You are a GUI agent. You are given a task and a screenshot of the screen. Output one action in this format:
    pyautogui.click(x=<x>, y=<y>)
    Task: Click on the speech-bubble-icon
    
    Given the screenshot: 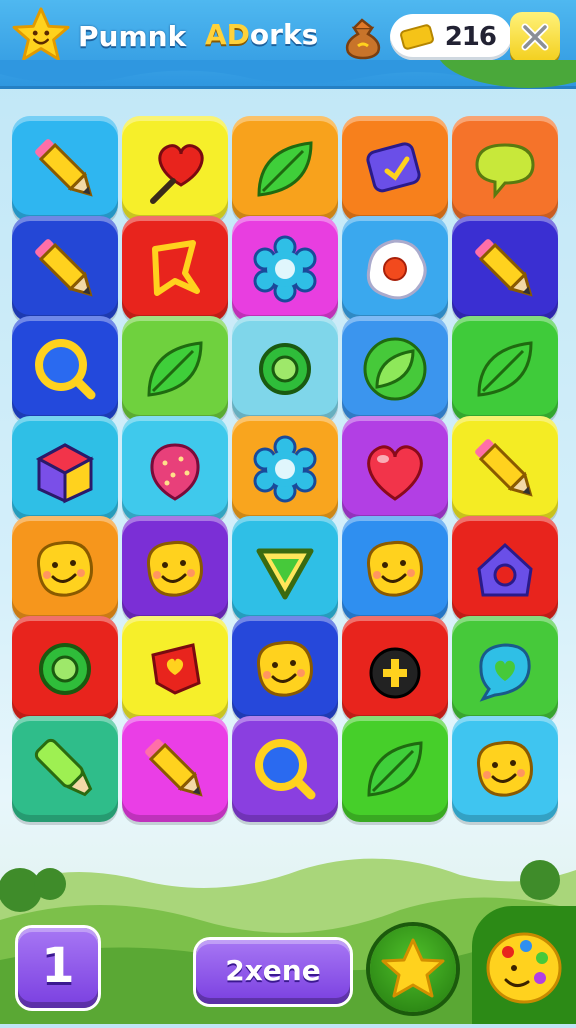 What is the action you would take?
    pyautogui.click(x=505, y=171)
    